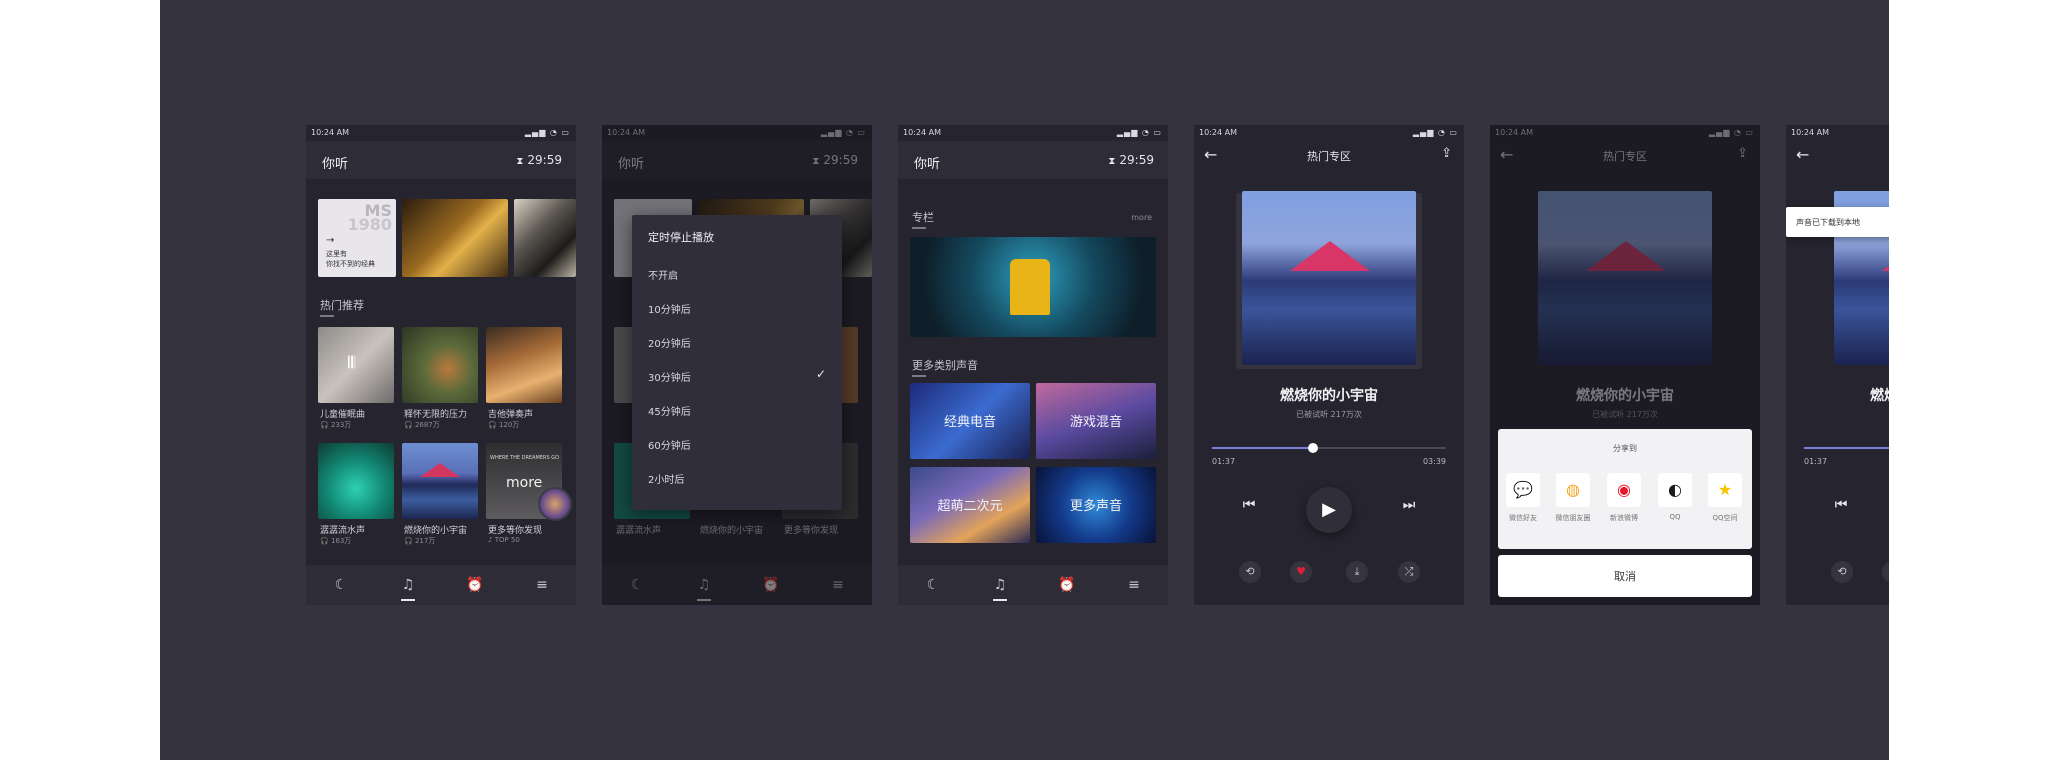 The image size is (2048, 760). Describe the element at coordinates (1329, 414) in the screenshot. I see `play-count: 已被试听 217万次` at that location.